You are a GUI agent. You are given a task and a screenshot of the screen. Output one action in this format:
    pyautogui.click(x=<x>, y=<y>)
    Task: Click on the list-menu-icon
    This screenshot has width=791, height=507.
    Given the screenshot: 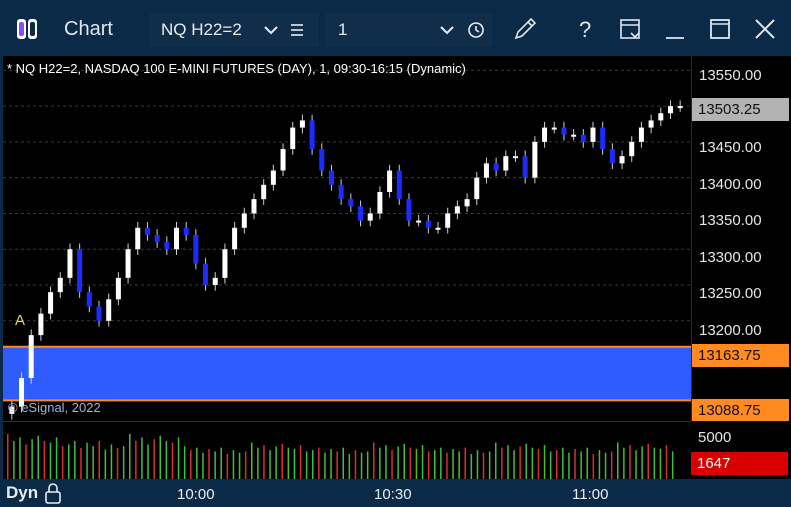 What is the action you would take?
    pyautogui.click(x=297, y=30)
    